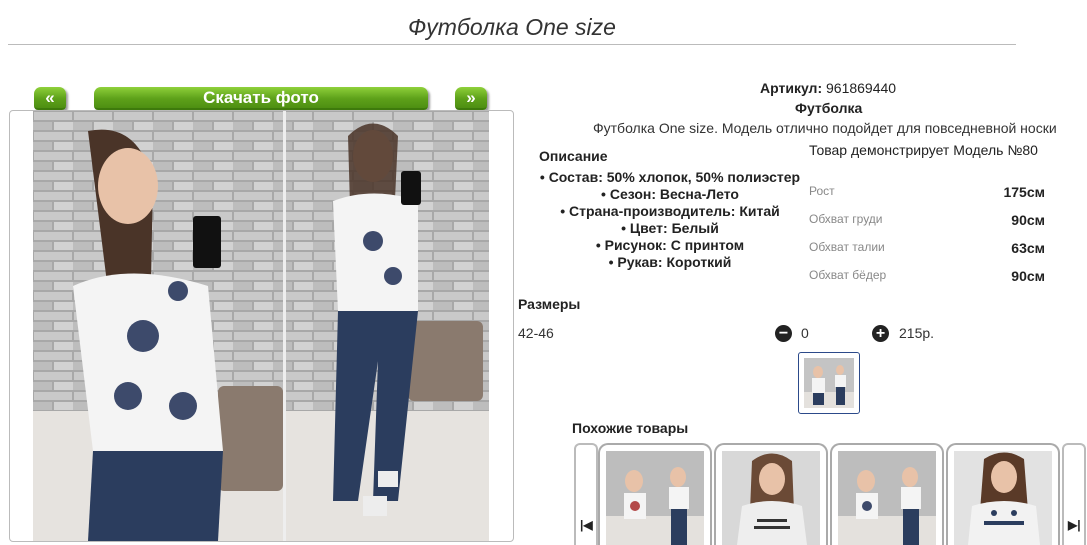 The image size is (1087, 545). Describe the element at coordinates (783, 333) in the screenshot. I see `minus-icon: −` at that location.